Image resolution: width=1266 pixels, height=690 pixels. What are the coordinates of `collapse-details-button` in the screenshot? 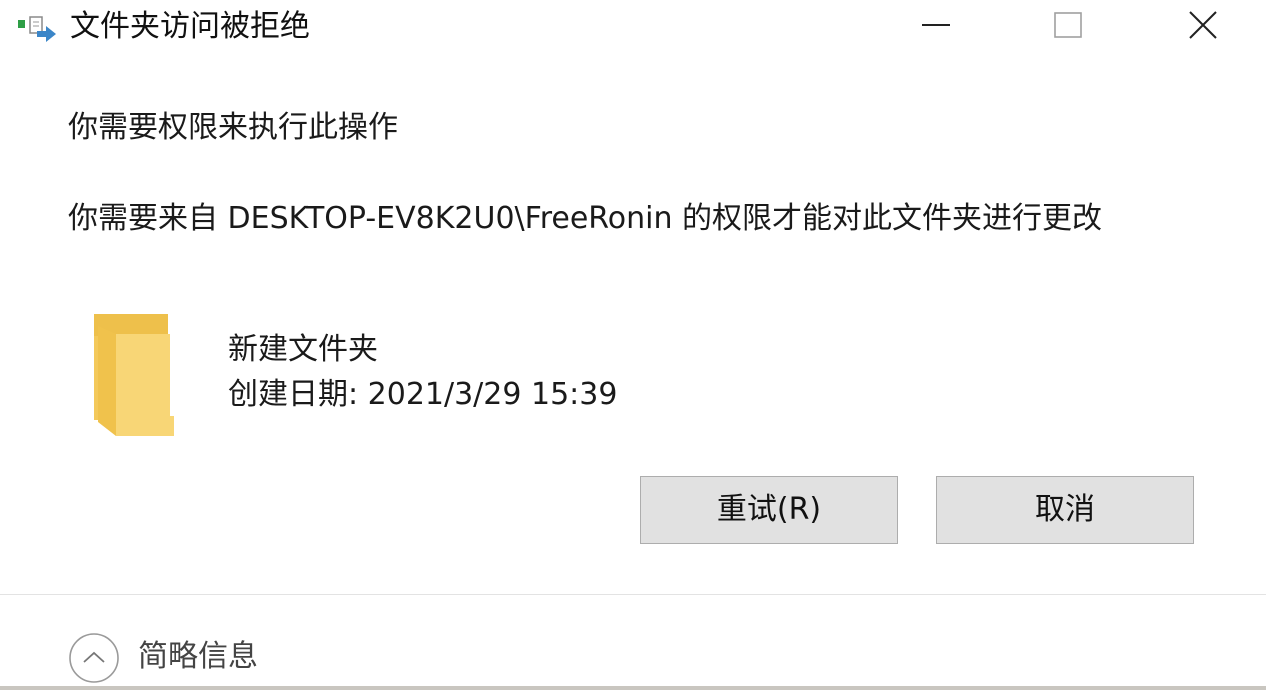 It's located at (94, 658).